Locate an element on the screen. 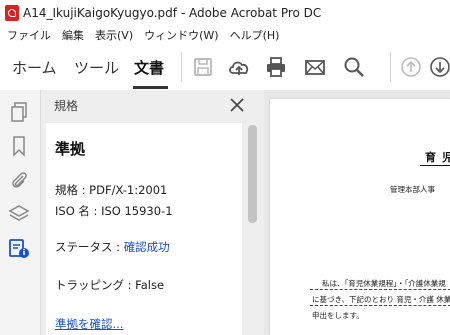  save-icon is located at coordinates (203, 67).